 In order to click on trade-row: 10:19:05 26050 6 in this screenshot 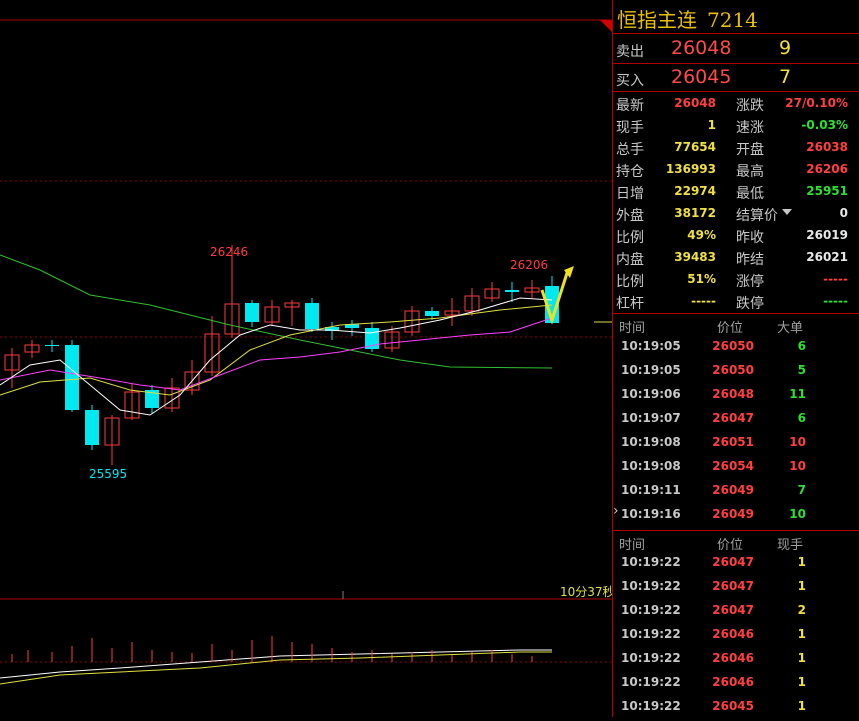, I will do `click(736, 346)`.